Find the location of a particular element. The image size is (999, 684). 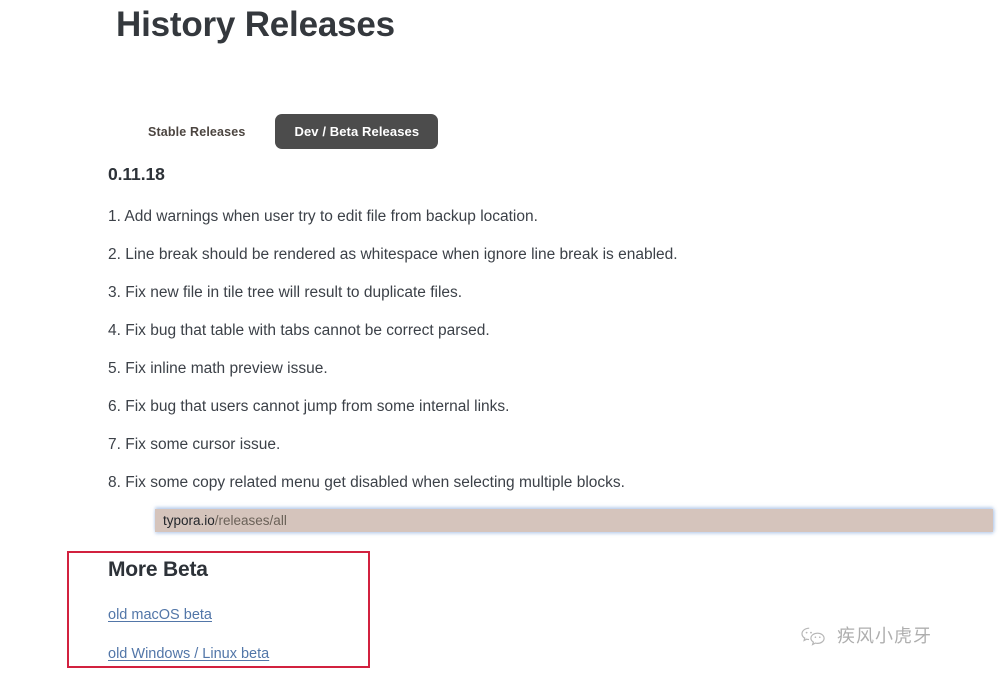

release-channel-tabs: Stable Releases Dev / Beta Releases is located at coordinates (292, 131).